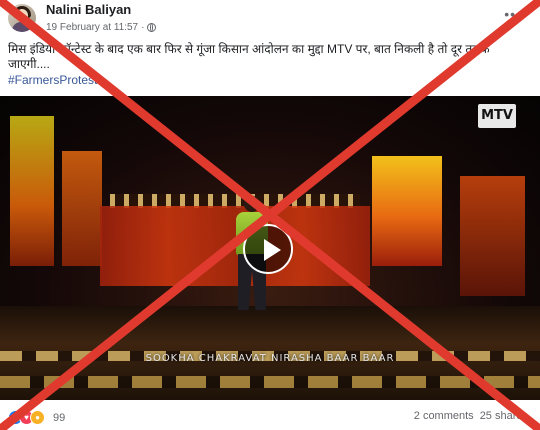 This screenshot has width=540, height=430. Describe the element at coordinates (252, 204) in the screenshot. I see `dancer-head` at that location.